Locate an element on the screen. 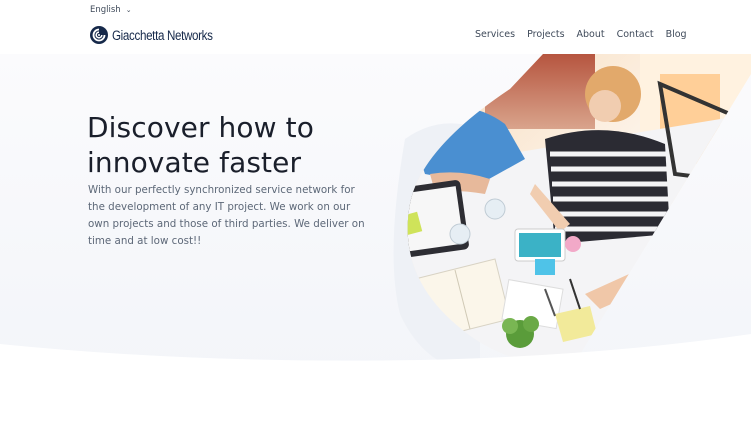 Image resolution: width=751 pixels, height=422 pixels. spiral-logo-icon is located at coordinates (99, 35).